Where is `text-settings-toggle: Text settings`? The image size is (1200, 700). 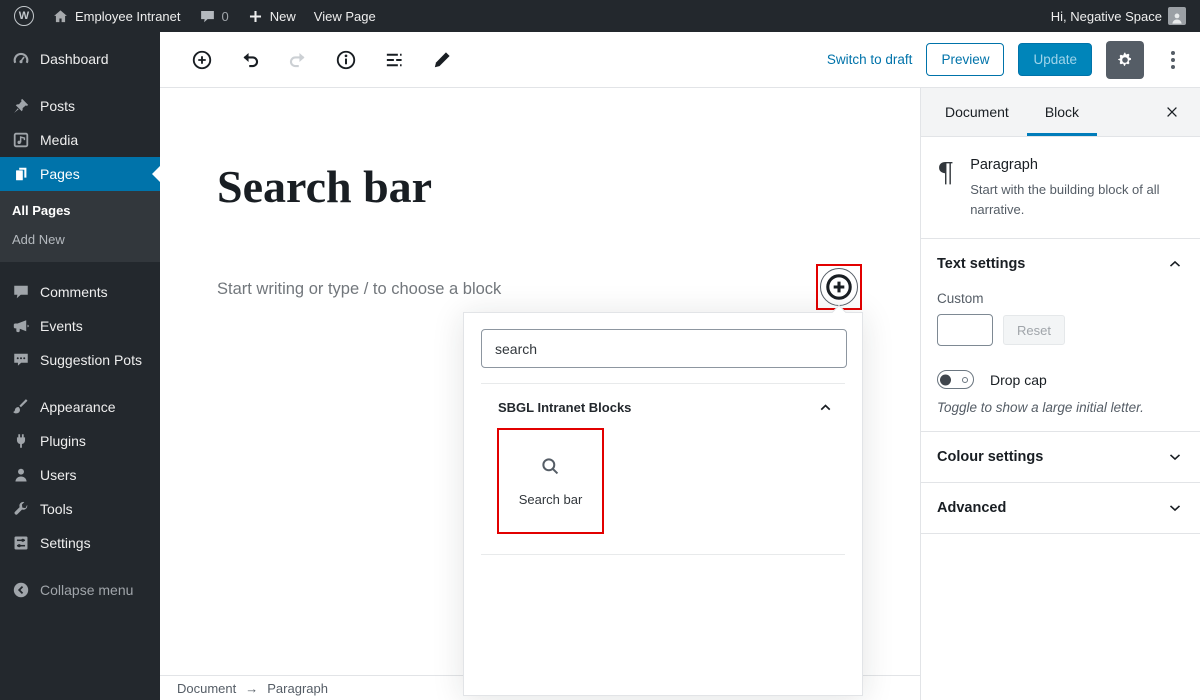
text-settings-toggle: Text settings is located at coordinates (1060, 264).